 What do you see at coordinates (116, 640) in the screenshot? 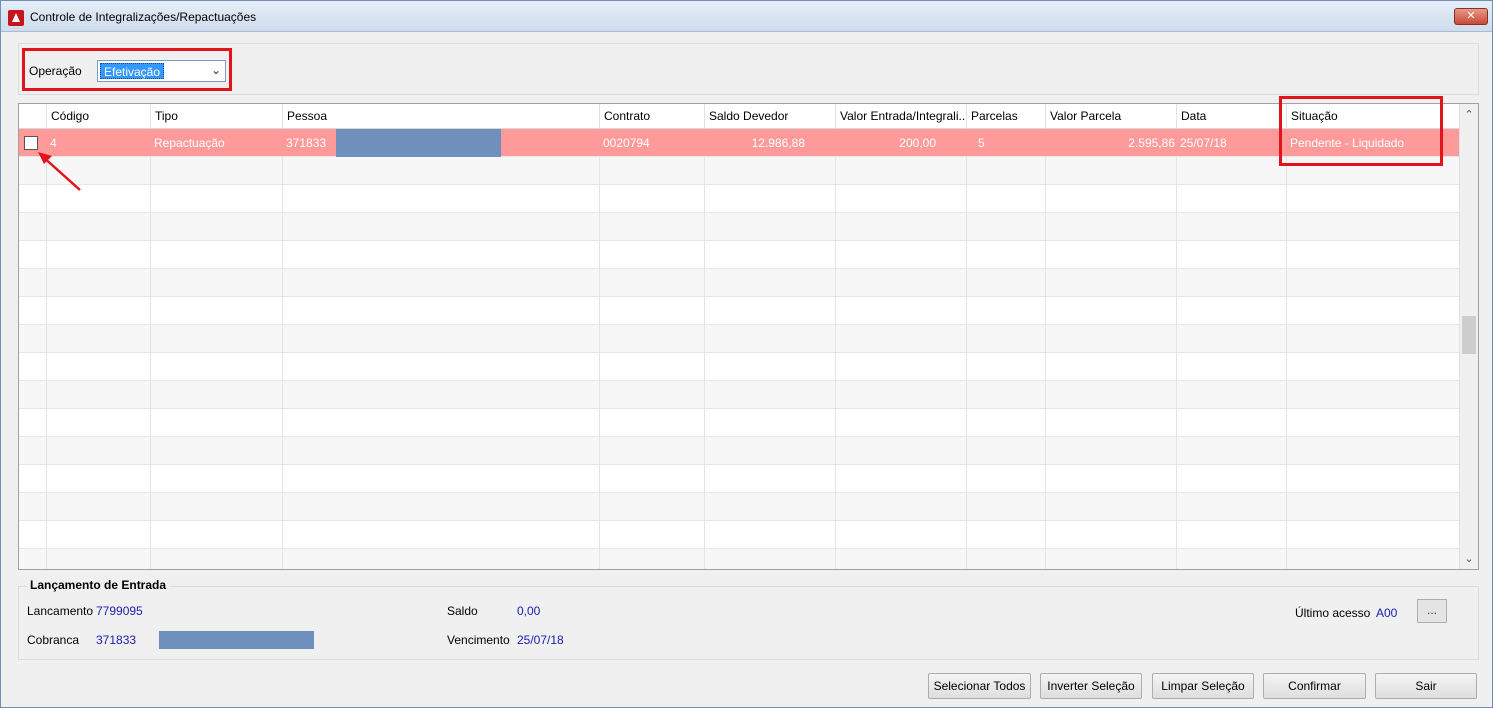
I see `cobranca-value: 371833` at bounding box center [116, 640].